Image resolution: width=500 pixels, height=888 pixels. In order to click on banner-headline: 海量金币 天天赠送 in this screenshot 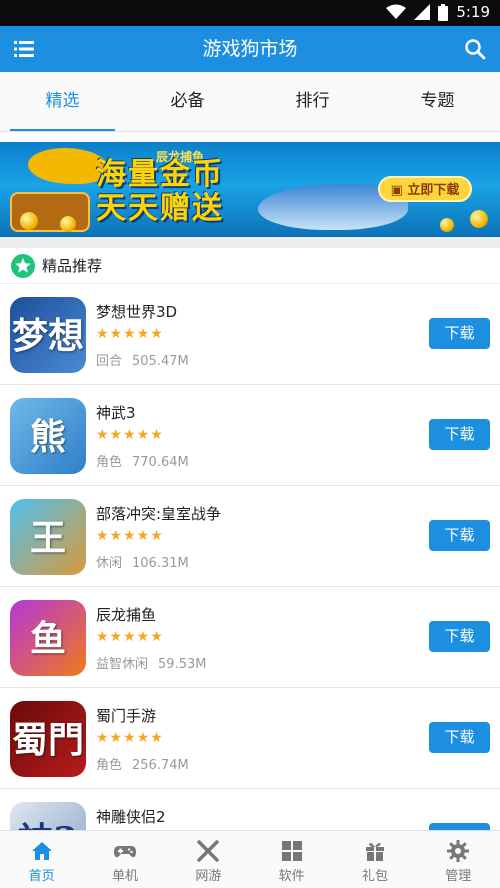, I will do `click(160, 192)`.